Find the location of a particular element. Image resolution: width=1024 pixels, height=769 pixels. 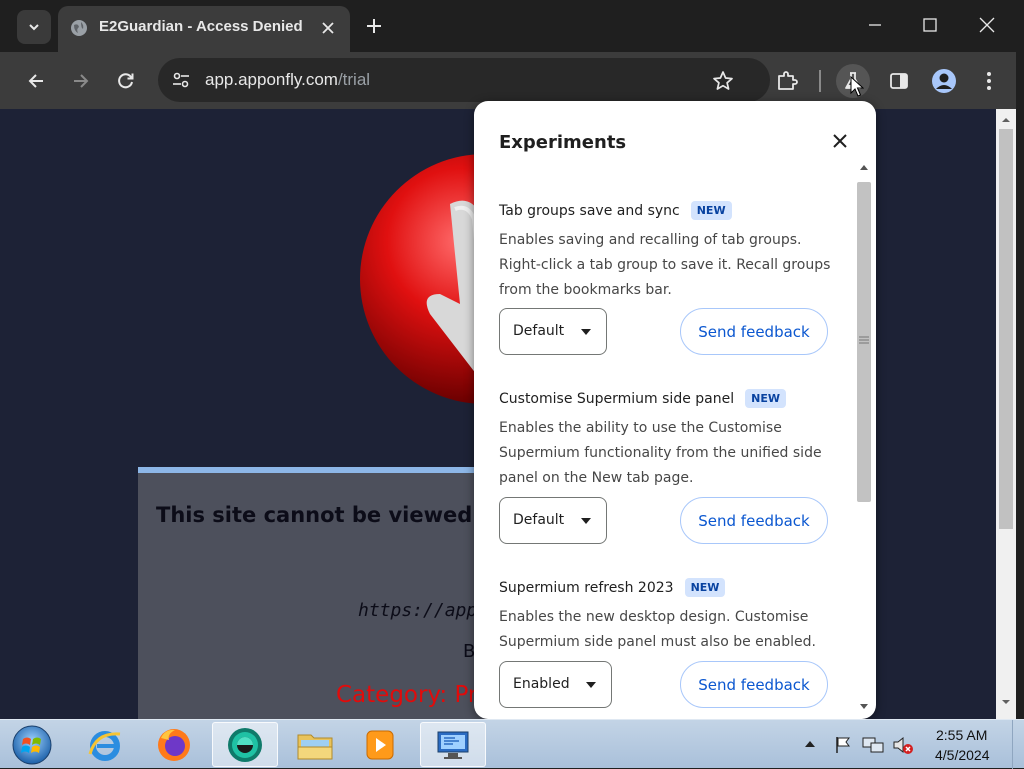

experiments-close-button is located at coordinates (840, 141).